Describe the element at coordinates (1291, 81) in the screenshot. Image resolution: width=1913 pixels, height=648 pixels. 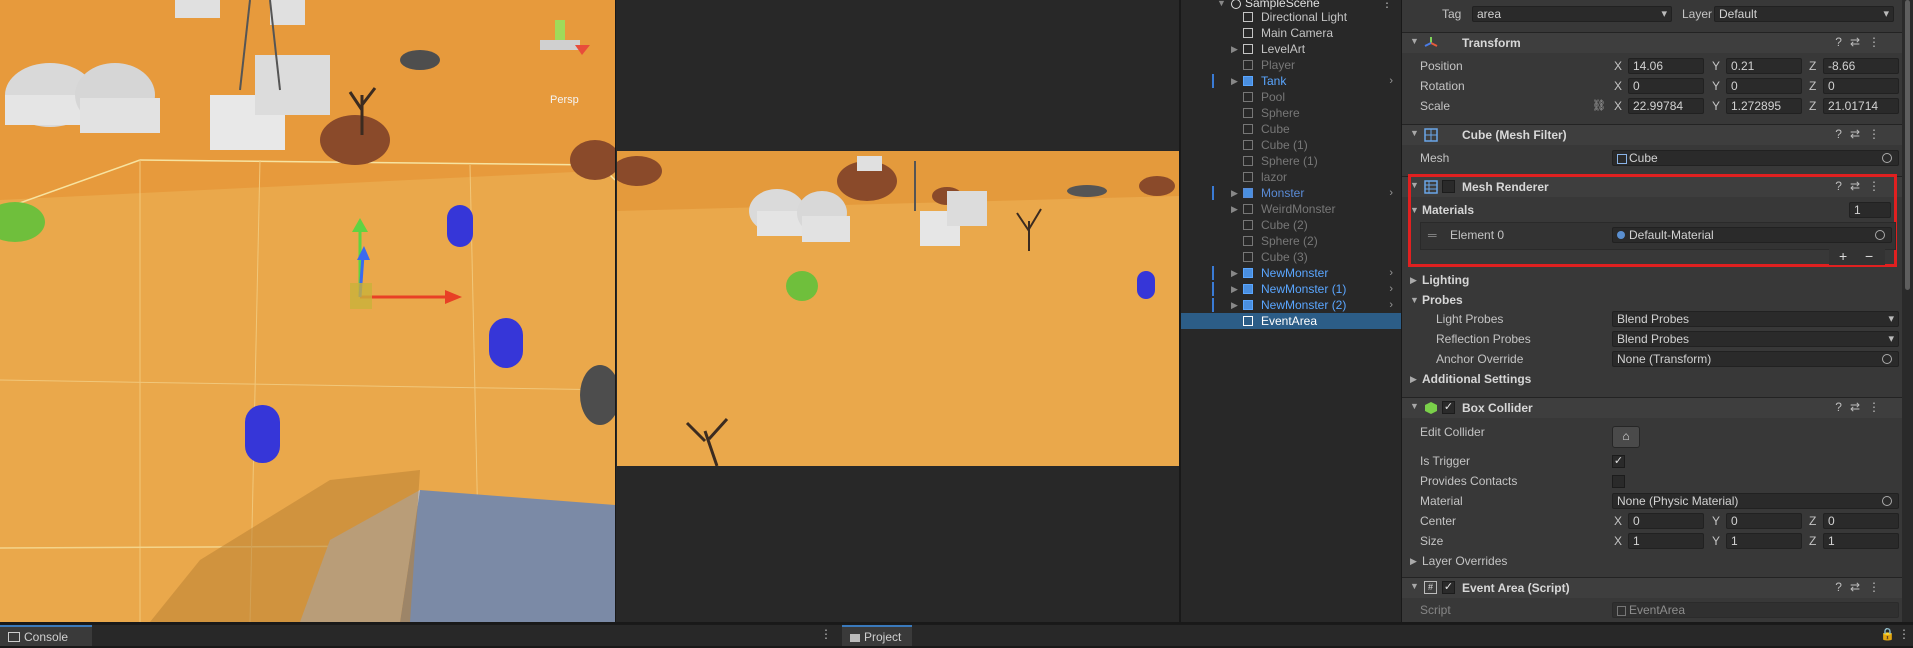
I see `hierarchy-item: ▶ › Tank` at that location.